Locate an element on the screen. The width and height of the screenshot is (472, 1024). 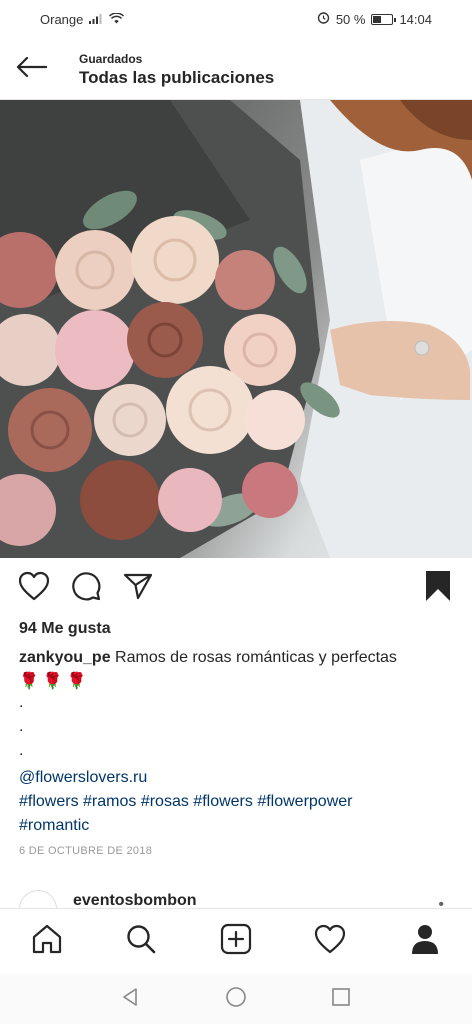
heart-icon is located at coordinates (34, 588).